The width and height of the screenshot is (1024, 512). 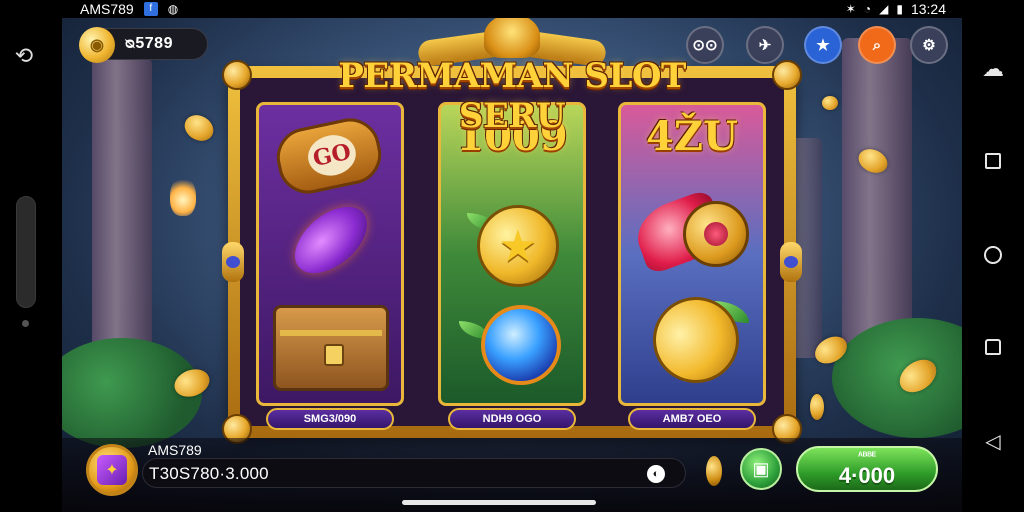 What do you see at coordinates (692, 419) in the screenshot?
I see `reel-3-name: AMB7 OEO` at bounding box center [692, 419].